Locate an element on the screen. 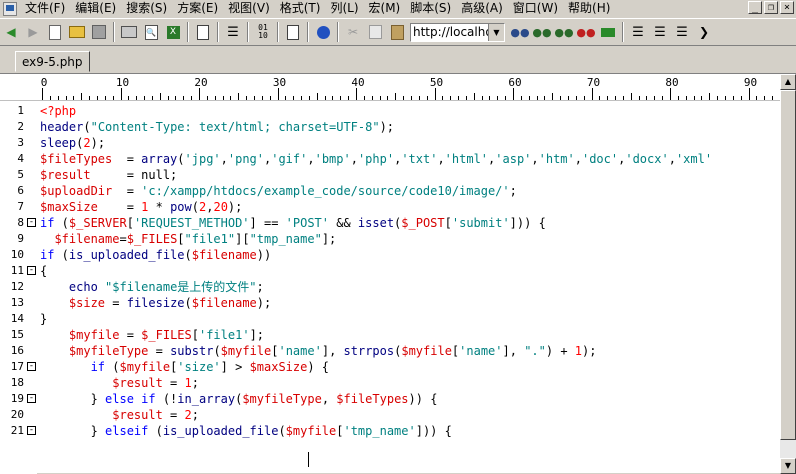 The width and height of the screenshot is (796, 474). ruler-label: 10 is located at coordinates (122, 82).